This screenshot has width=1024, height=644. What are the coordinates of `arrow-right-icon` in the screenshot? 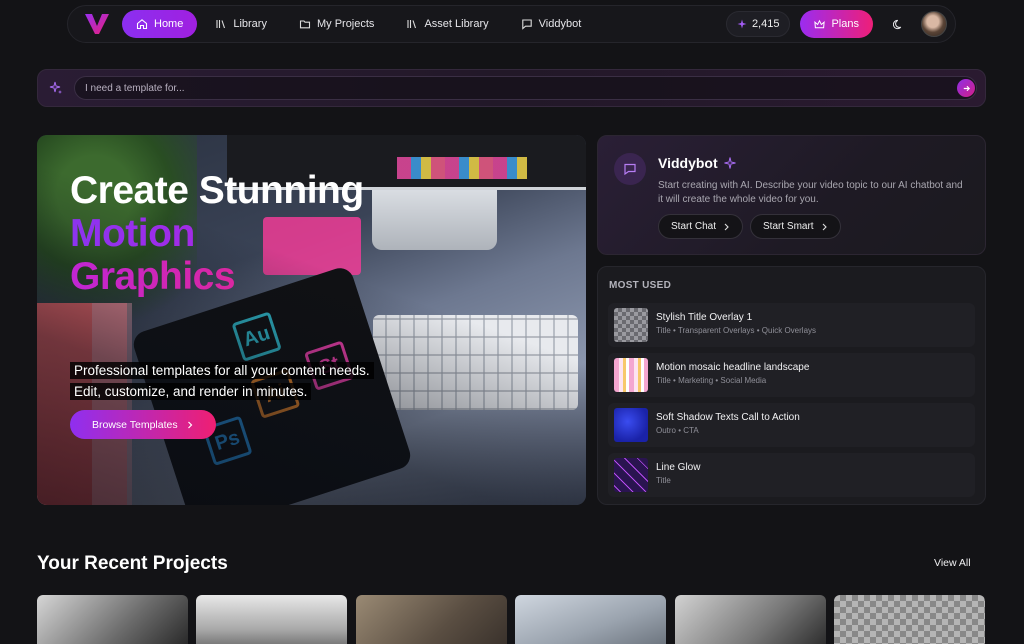 It's located at (966, 88).